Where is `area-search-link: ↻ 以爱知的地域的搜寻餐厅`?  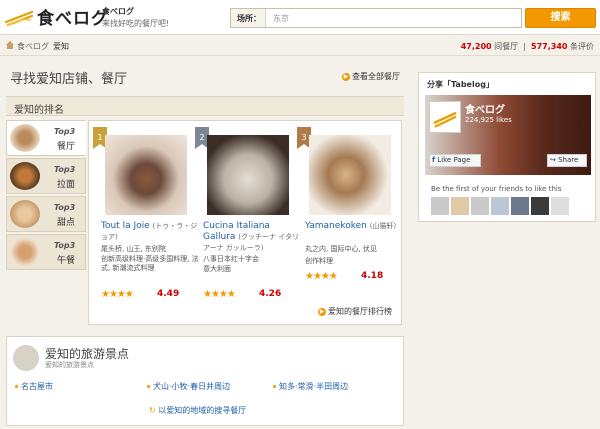
area-search-link: ↻ 以爱知的地域的搜寻餐厅 is located at coordinates (197, 410).